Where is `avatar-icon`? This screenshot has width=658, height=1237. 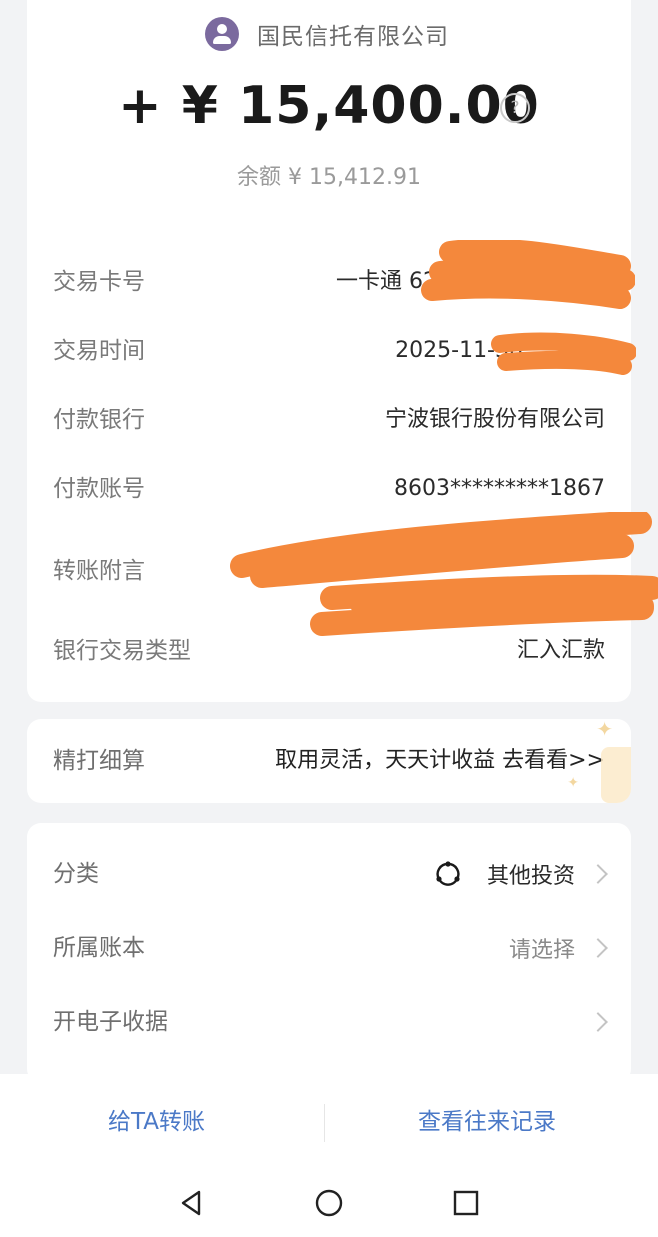 avatar-icon is located at coordinates (222, 34).